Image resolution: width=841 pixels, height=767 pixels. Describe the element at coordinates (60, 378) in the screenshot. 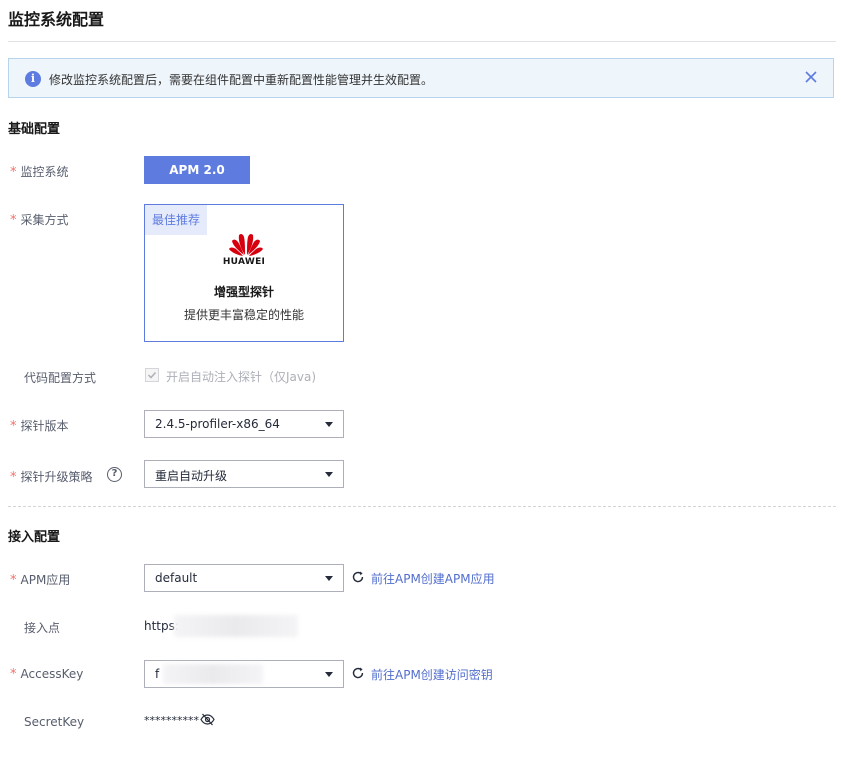

I see `code-config-label: 代码配置方式` at that location.